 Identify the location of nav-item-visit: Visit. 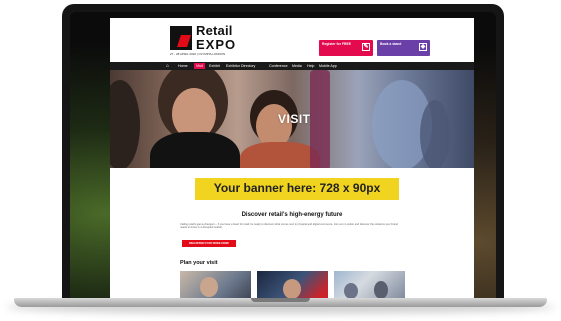
(199, 66).